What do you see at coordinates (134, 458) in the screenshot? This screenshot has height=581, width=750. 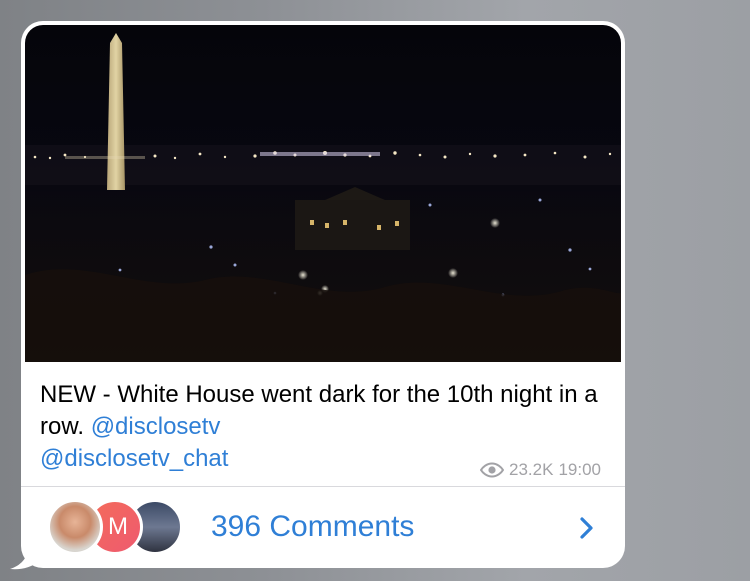 I see `mention-link-disclosetv-chat: @disclosetv_chat` at bounding box center [134, 458].